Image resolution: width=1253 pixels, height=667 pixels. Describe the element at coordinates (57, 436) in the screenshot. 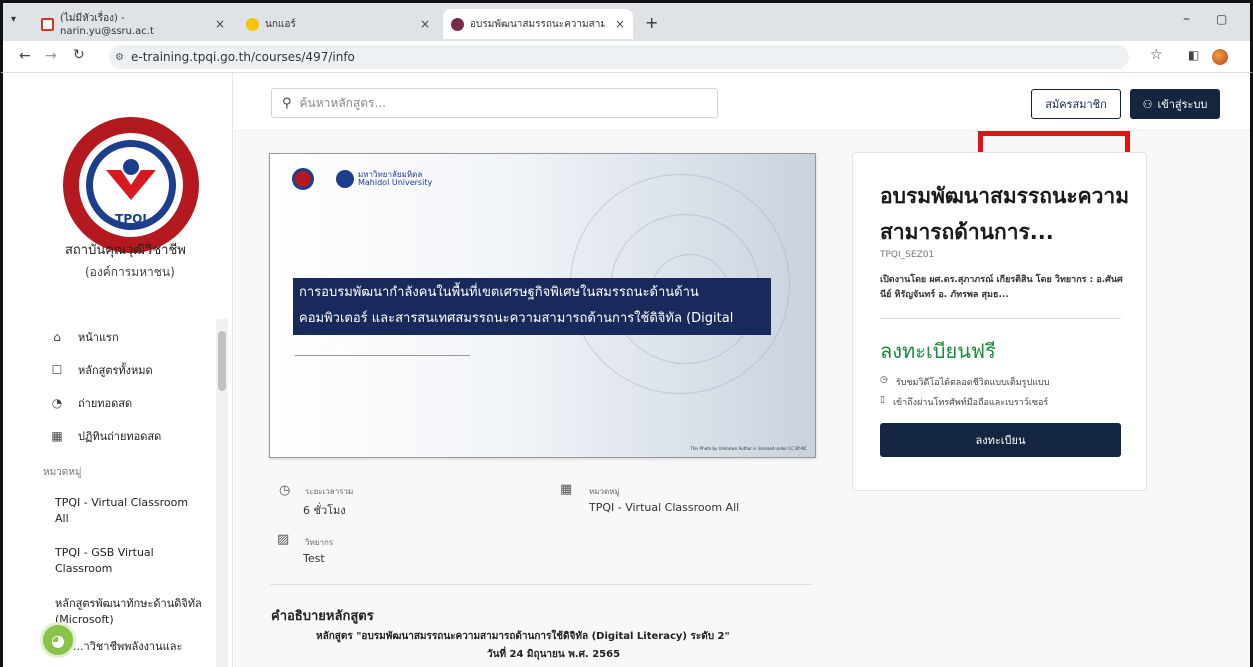

I see `calendar-icon: ▦` at that location.